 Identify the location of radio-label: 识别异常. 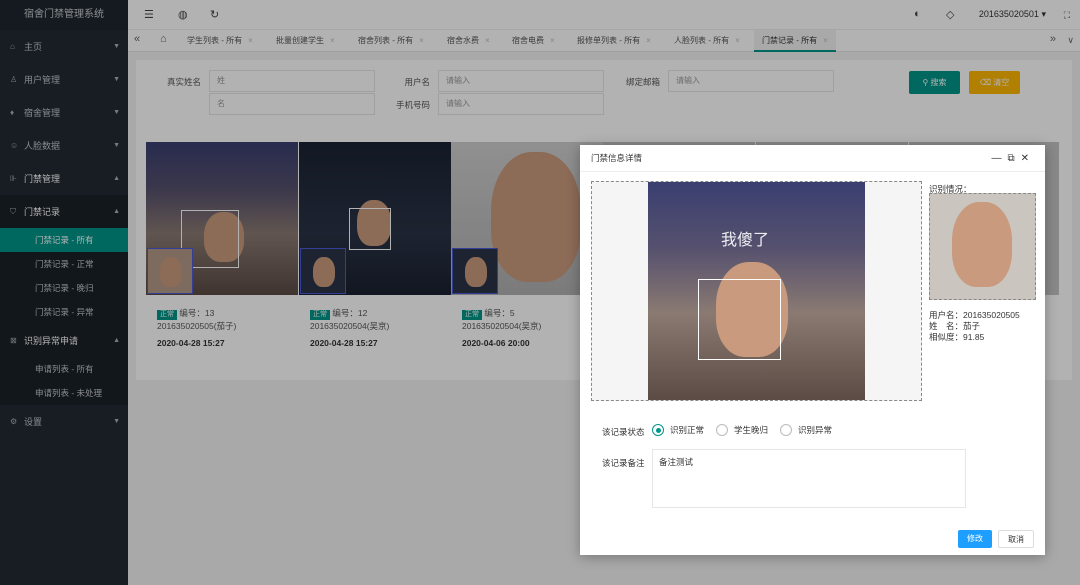
(815, 430).